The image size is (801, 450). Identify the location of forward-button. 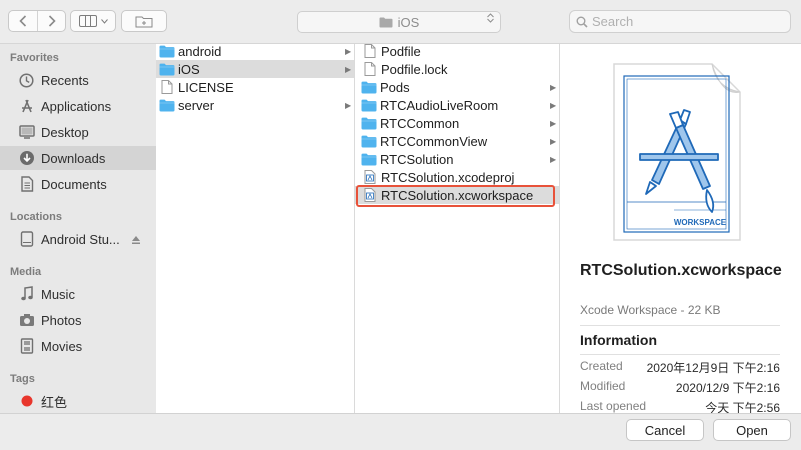
(51, 21).